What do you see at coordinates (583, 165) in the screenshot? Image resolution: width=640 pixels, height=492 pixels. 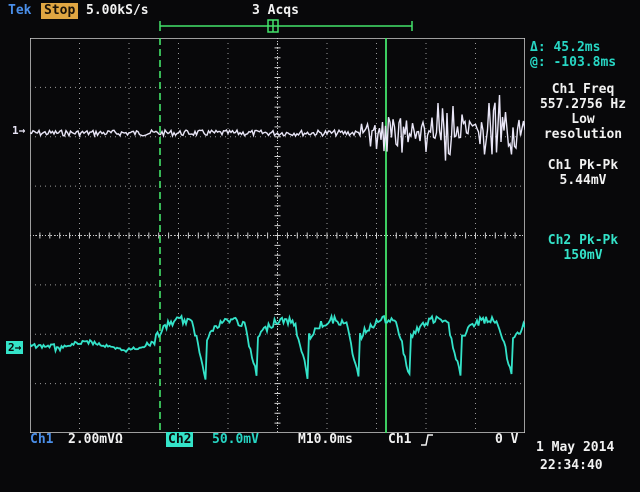 I see `measurement-title: Ch1 Pk-Pk` at bounding box center [583, 165].